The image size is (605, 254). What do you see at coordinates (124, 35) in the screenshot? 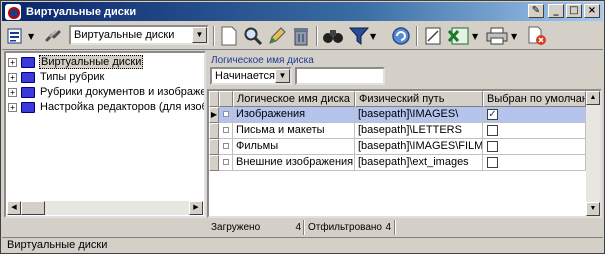
I see `section-selector-value: Виртуальные диски` at bounding box center [124, 35].